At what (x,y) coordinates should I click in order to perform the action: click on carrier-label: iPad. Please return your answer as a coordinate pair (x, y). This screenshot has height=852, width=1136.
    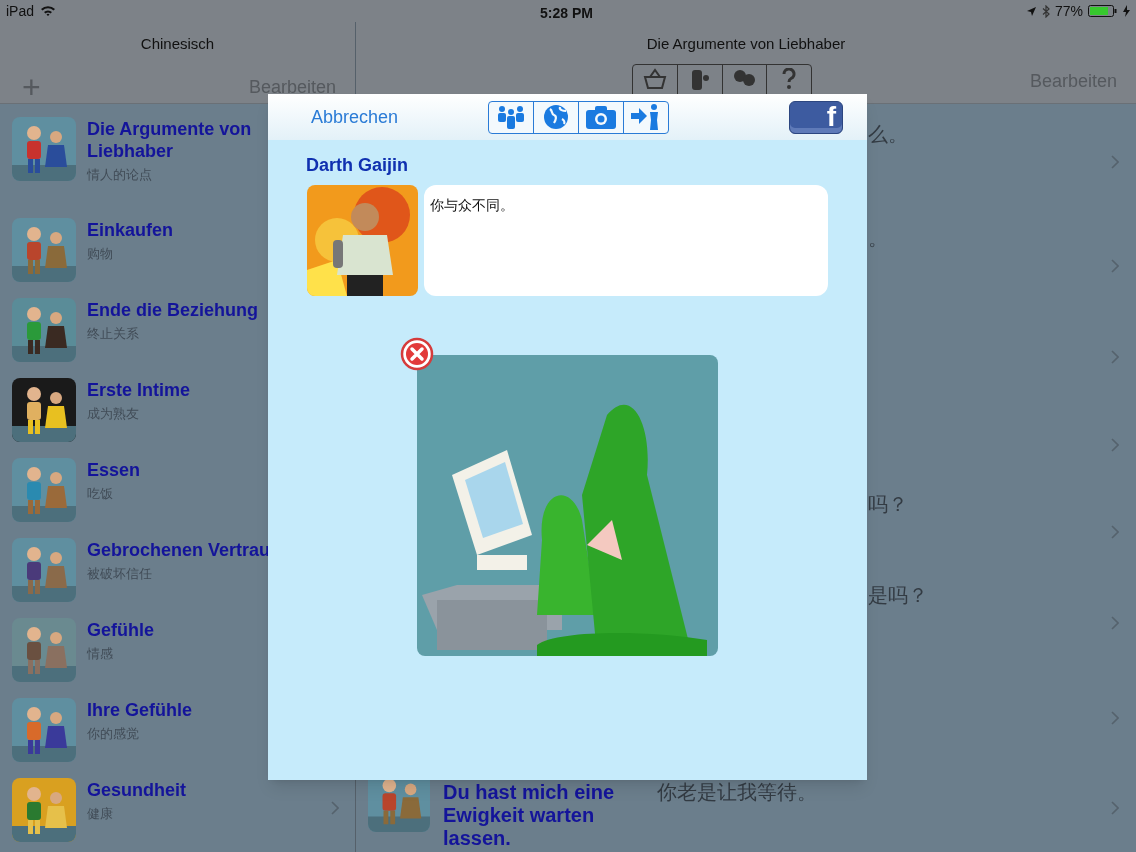
    Looking at the image, I should click on (20, 11).